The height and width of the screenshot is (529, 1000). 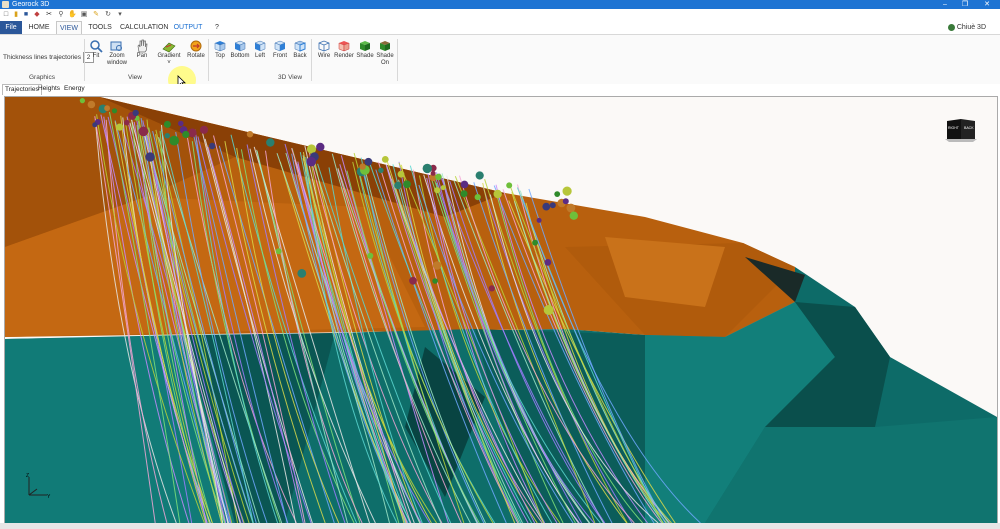 I want to click on tool-icon: ◆, so click(x=37, y=15).